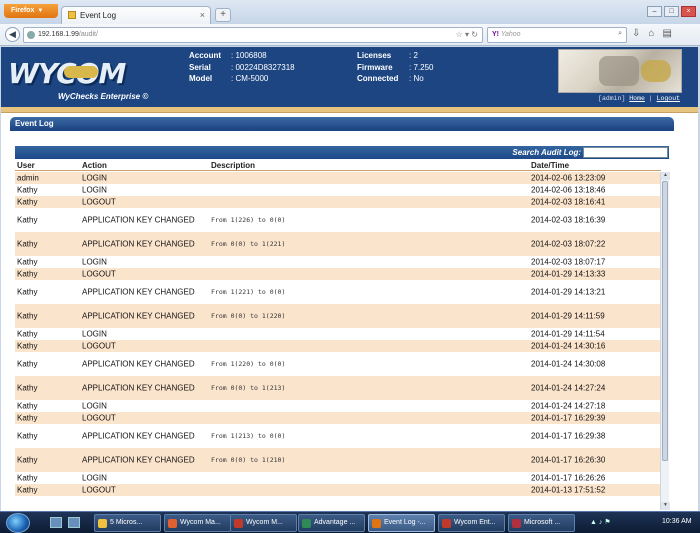 The width and height of the screenshot is (700, 533). What do you see at coordinates (459, 34) in the screenshot?
I see `bookmark-star-icon: ☆` at bounding box center [459, 34].